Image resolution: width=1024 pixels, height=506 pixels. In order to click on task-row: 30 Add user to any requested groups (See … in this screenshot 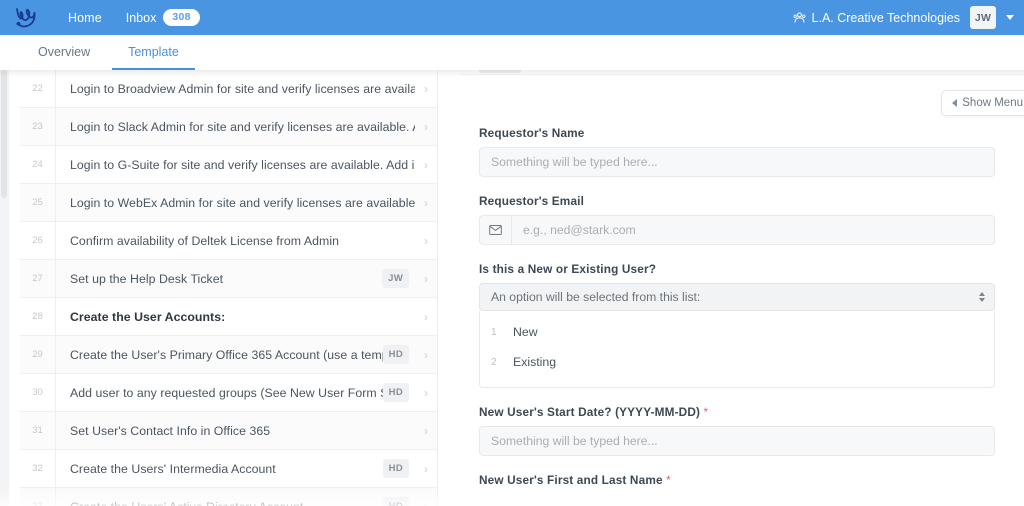, I will do `click(228, 393)`.